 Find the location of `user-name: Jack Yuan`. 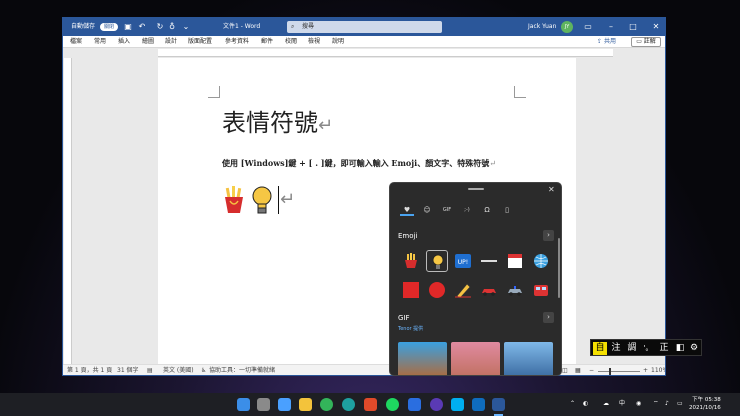

user-name: Jack Yuan is located at coordinates (542, 26).